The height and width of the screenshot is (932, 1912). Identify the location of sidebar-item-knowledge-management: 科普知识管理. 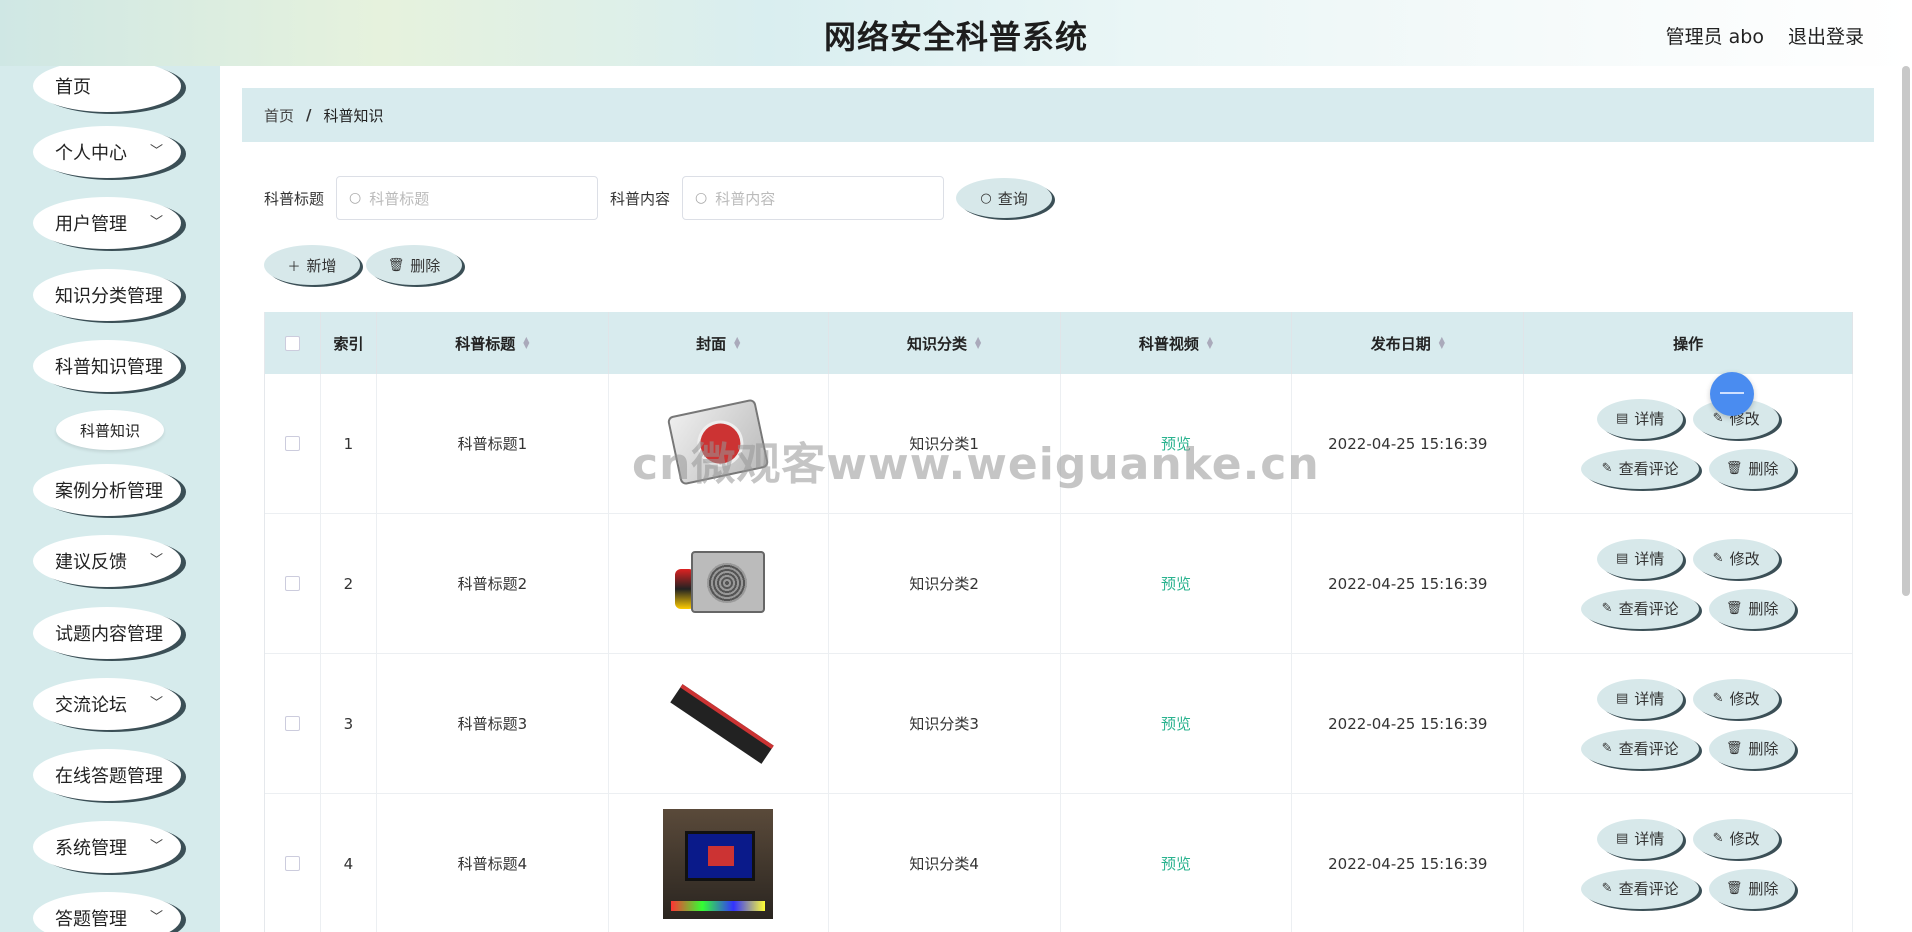
(107, 366).